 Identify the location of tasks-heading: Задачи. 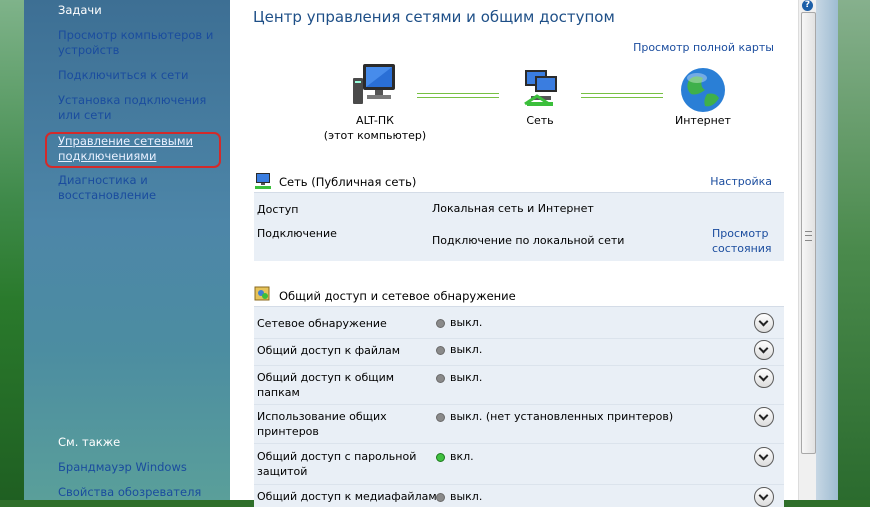
(80, 10).